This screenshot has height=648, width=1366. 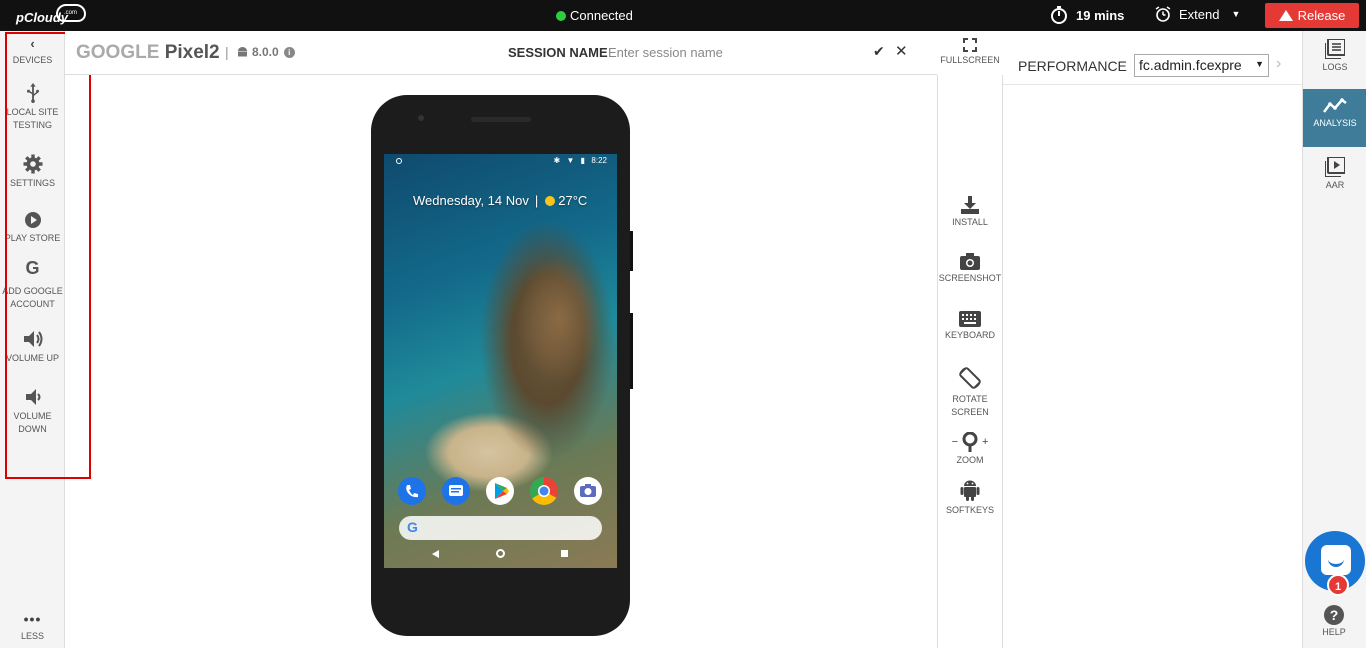 I want to click on help-button: ? HELP, so click(x=1334, y=621).